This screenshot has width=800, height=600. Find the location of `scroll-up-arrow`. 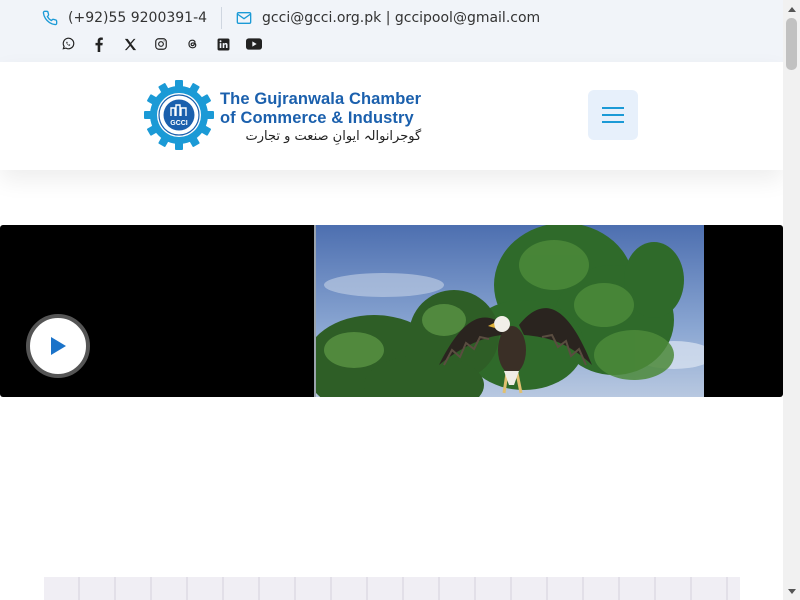

scroll-up-arrow is located at coordinates (791, 8).